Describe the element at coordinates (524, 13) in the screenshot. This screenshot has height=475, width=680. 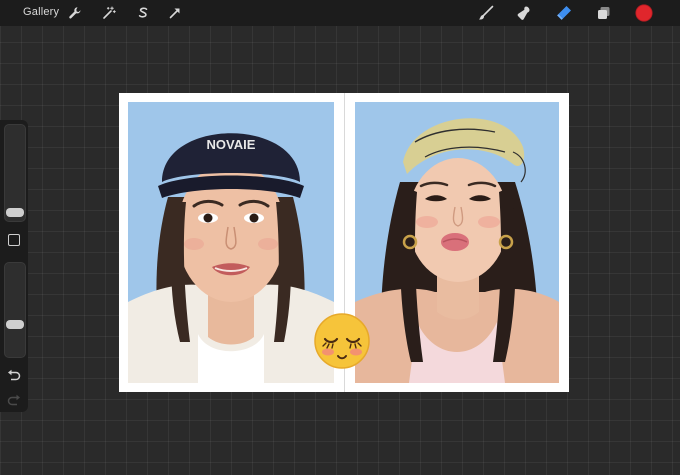
I see `smudge-icon` at that location.